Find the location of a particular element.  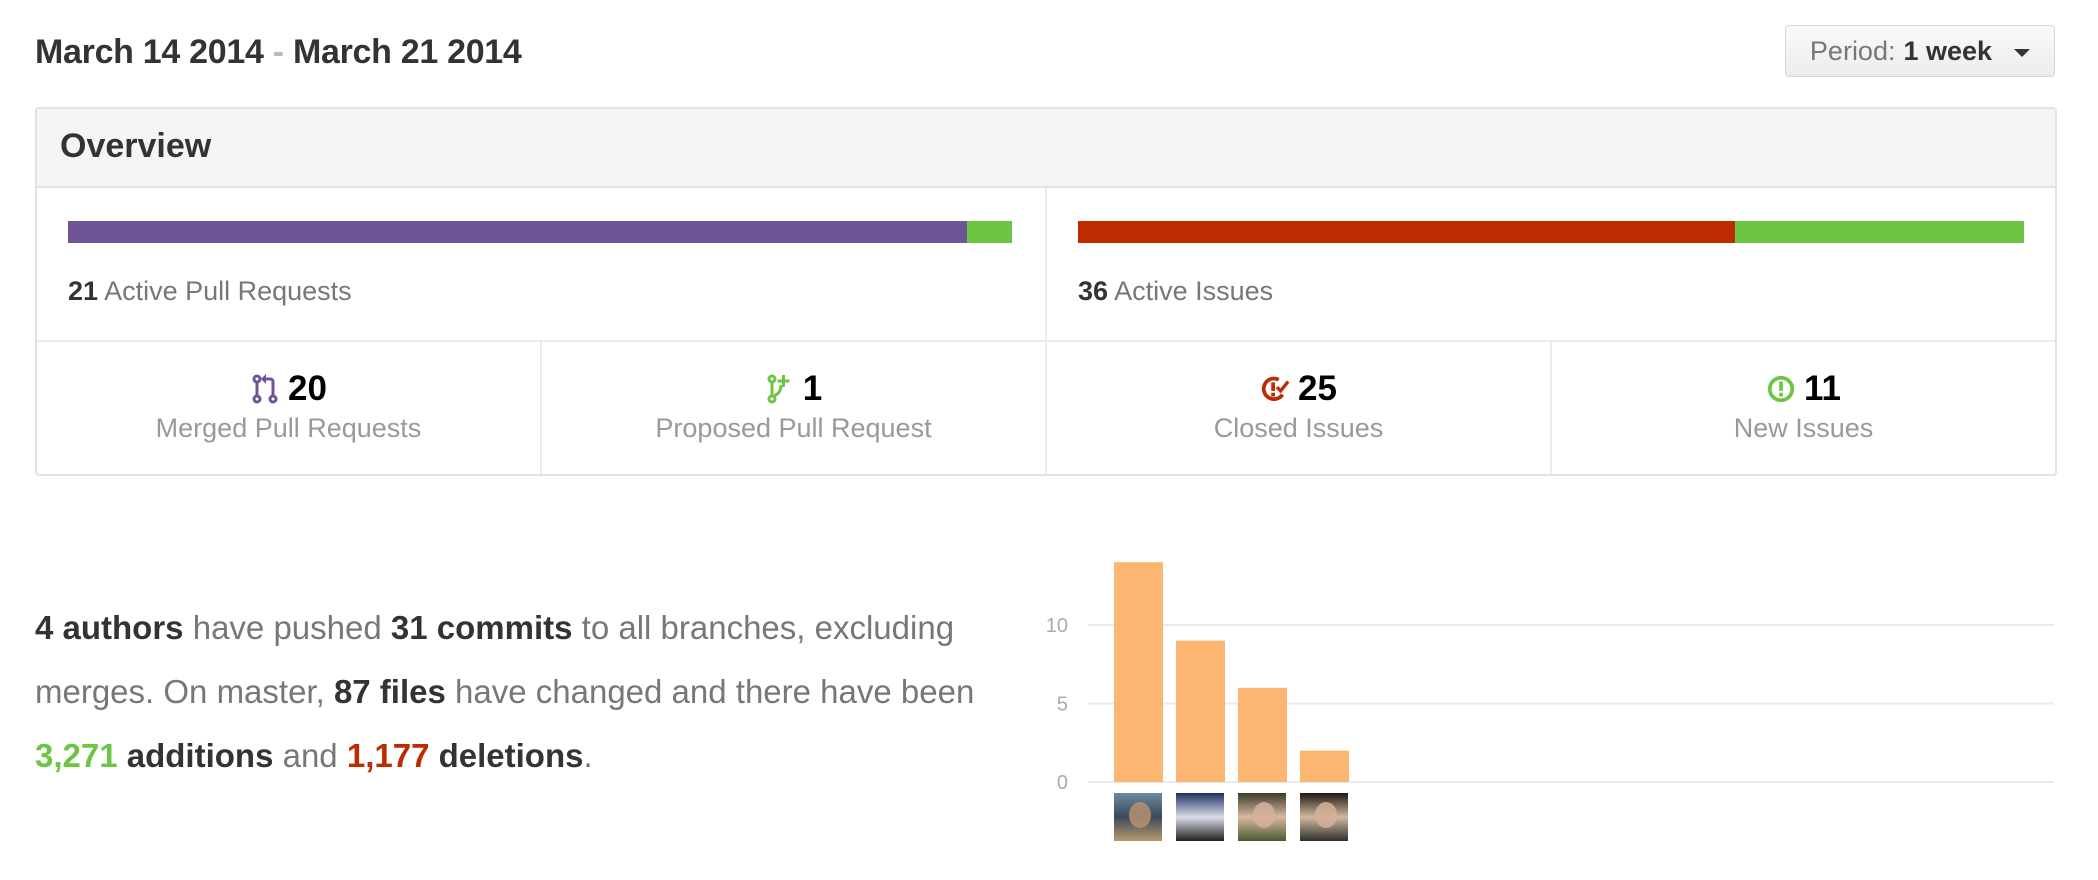

issues-bar is located at coordinates (1551, 232).